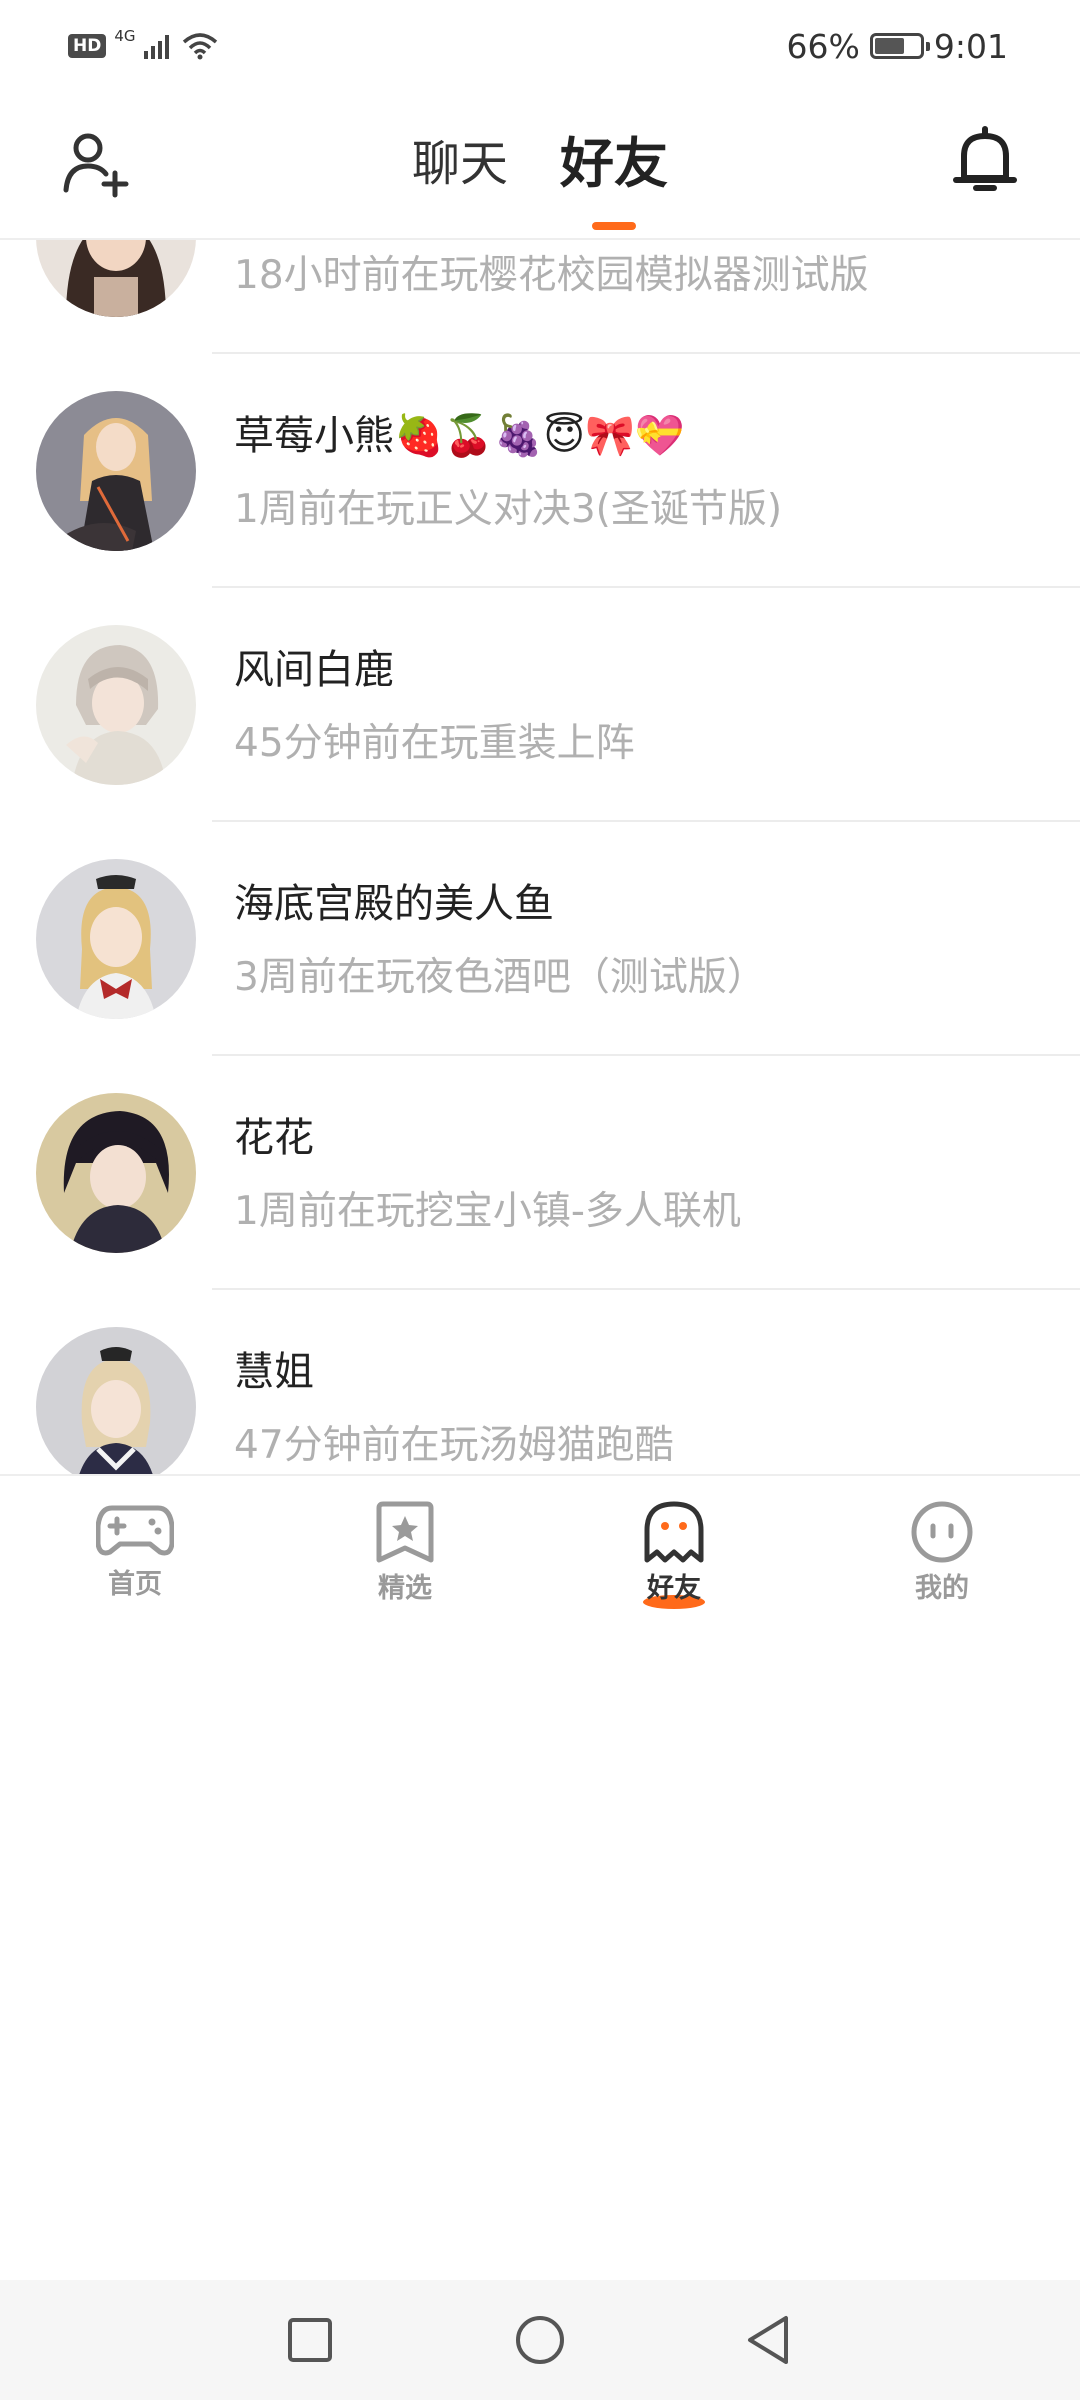 This screenshot has height=2400, width=1080. I want to click on friend-item: 18小时前在玩樱花校园模拟器测试版, so click(540, 296).